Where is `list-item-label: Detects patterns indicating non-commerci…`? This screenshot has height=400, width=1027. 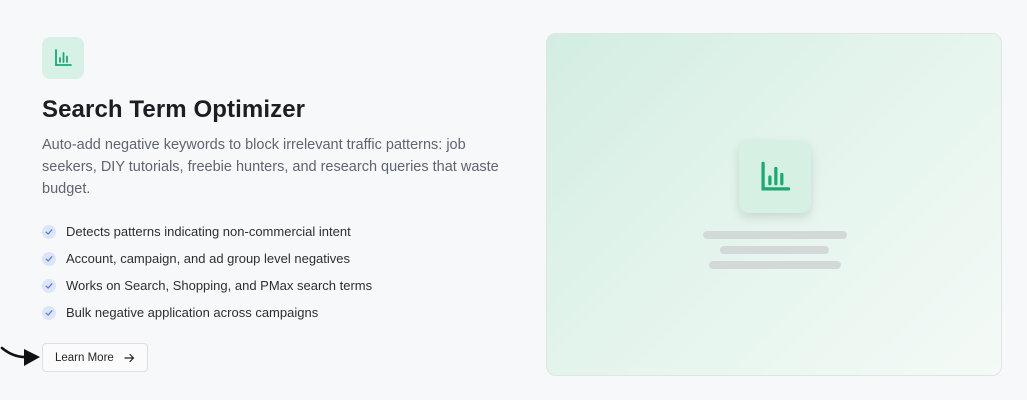
list-item-label: Detects patterns indicating non-commerci… is located at coordinates (208, 231).